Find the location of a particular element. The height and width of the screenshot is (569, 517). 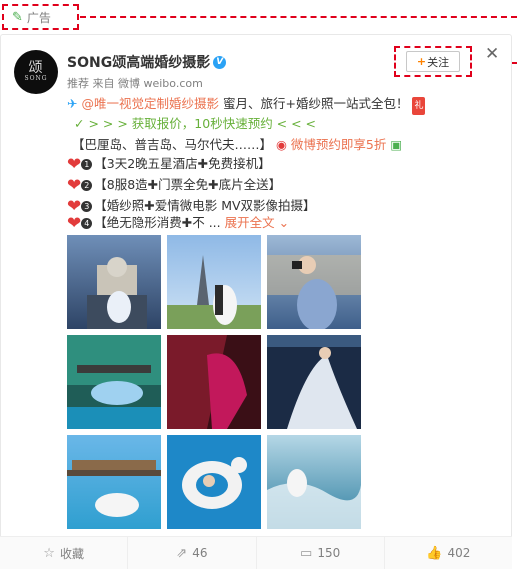

list-item: ❤ 3 【婚纱照✚爱情微电影 MV双影像拍摄】 is located at coordinates (191, 206).